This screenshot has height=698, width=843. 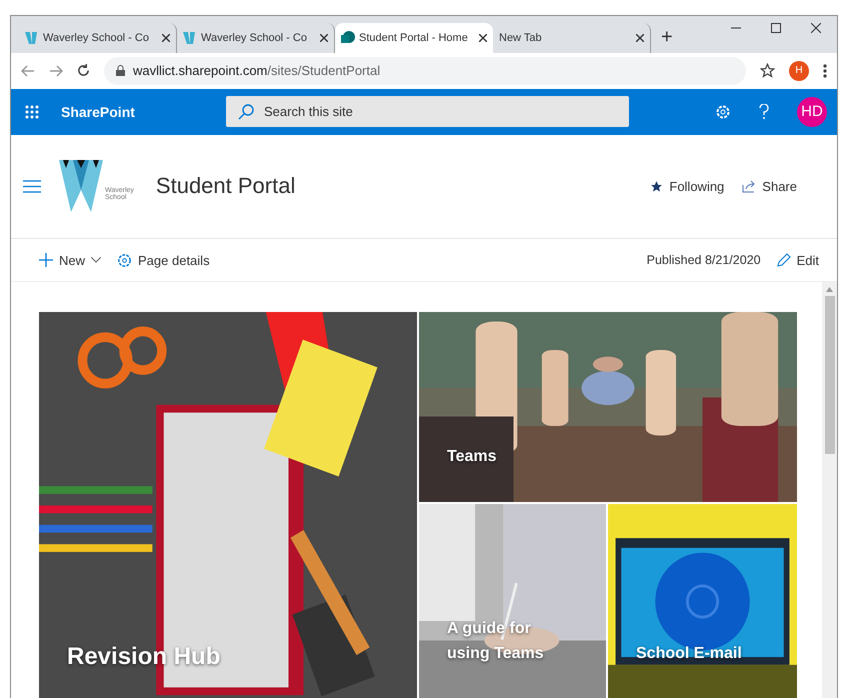 What do you see at coordinates (812, 111) in the screenshot?
I see `user-avatar: HD` at bounding box center [812, 111].